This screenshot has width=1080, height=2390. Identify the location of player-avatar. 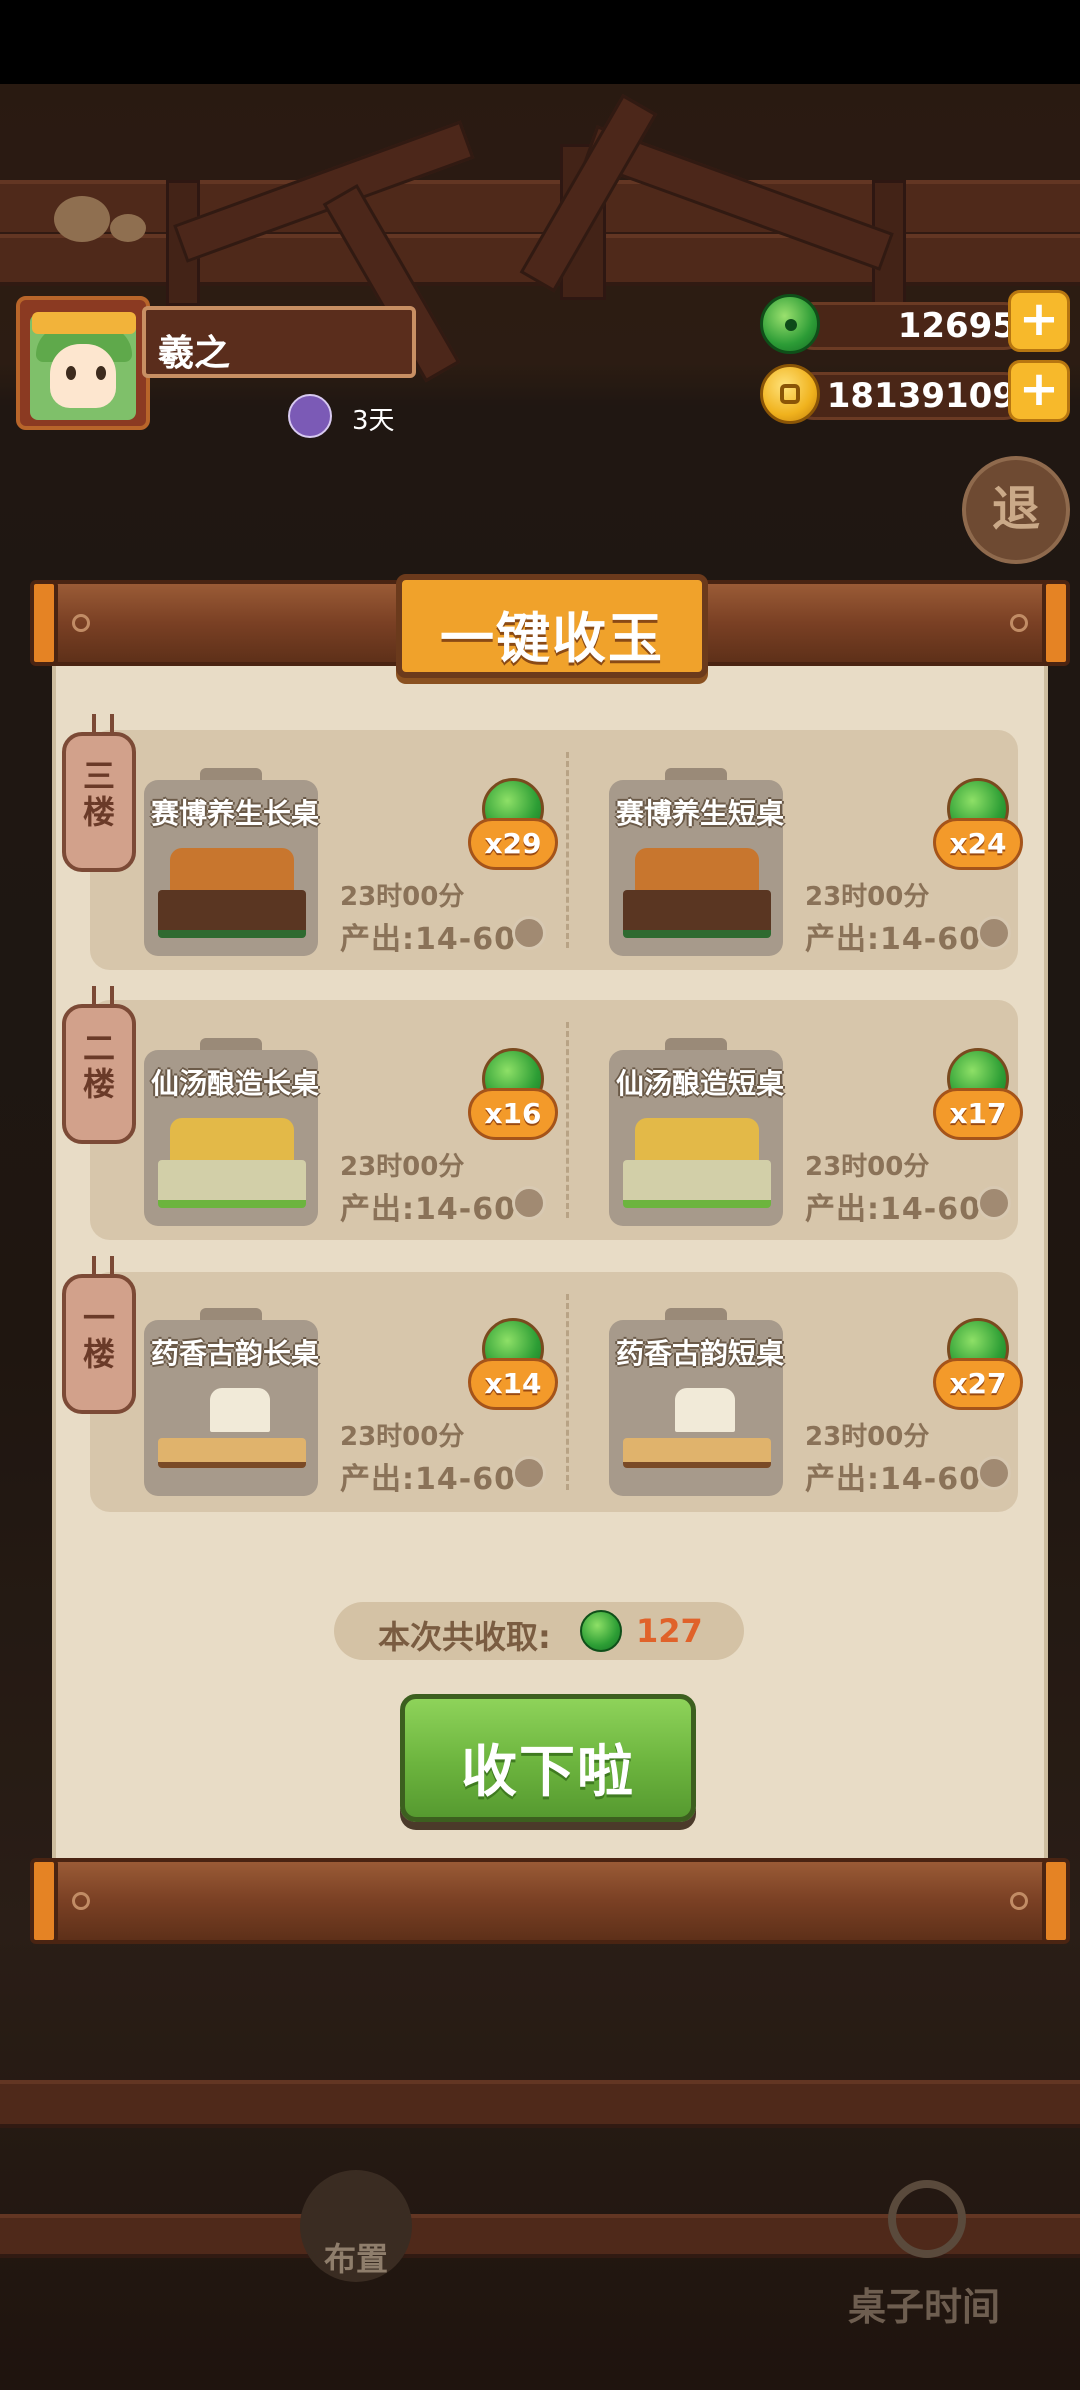
(83, 363).